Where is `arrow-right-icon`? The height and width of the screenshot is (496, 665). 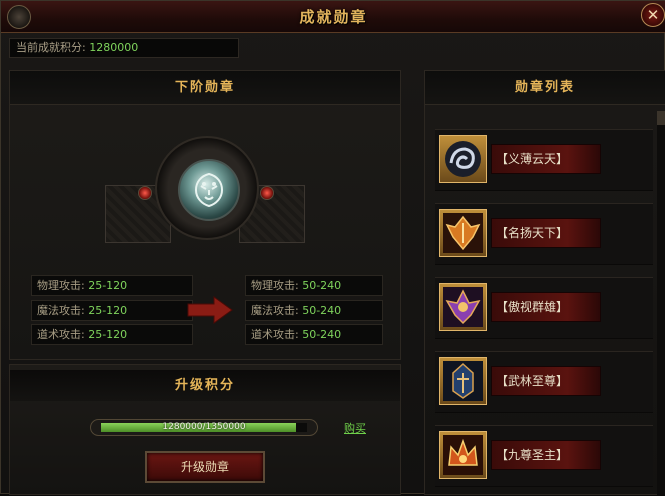
arrow-right-icon is located at coordinates (210, 310).